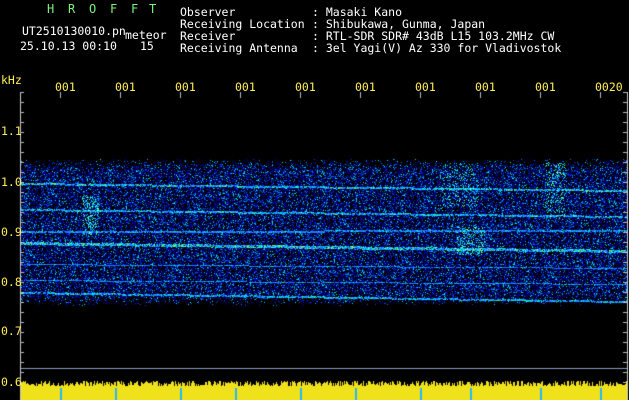  What do you see at coordinates (239, 48) in the screenshot?
I see `antenna-label: Receiving Antenna` at bounding box center [239, 48].